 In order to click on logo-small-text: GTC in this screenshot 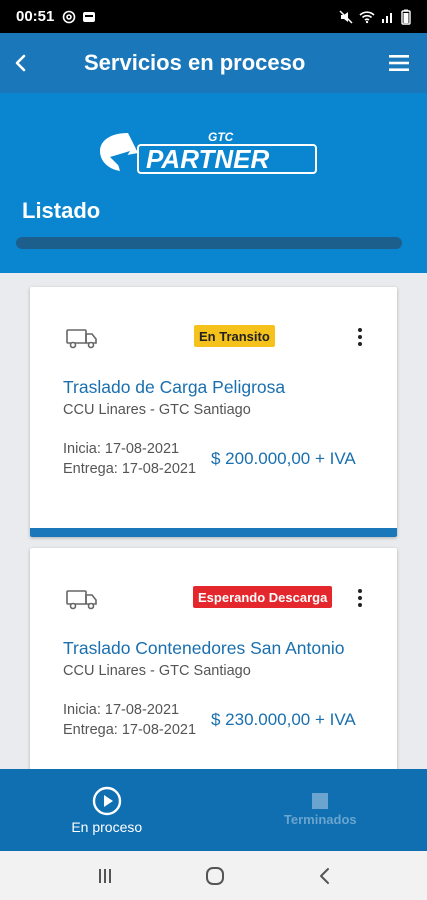, I will do `click(221, 137)`.